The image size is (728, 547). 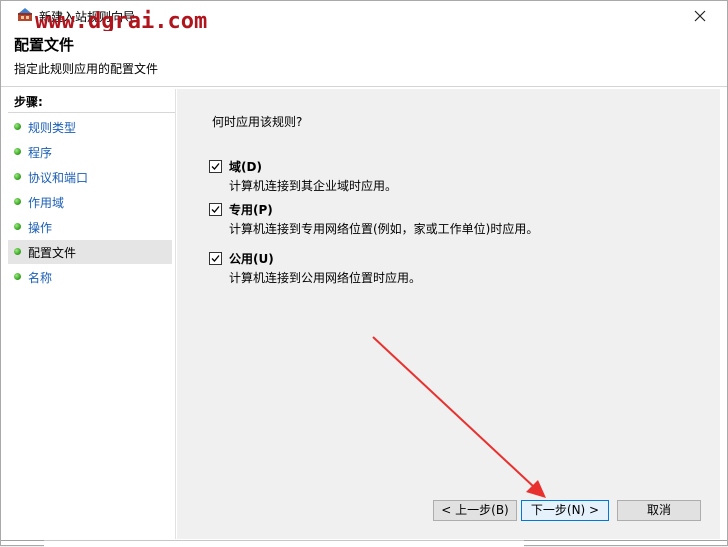 I want to click on close-icon, so click(x=700, y=16).